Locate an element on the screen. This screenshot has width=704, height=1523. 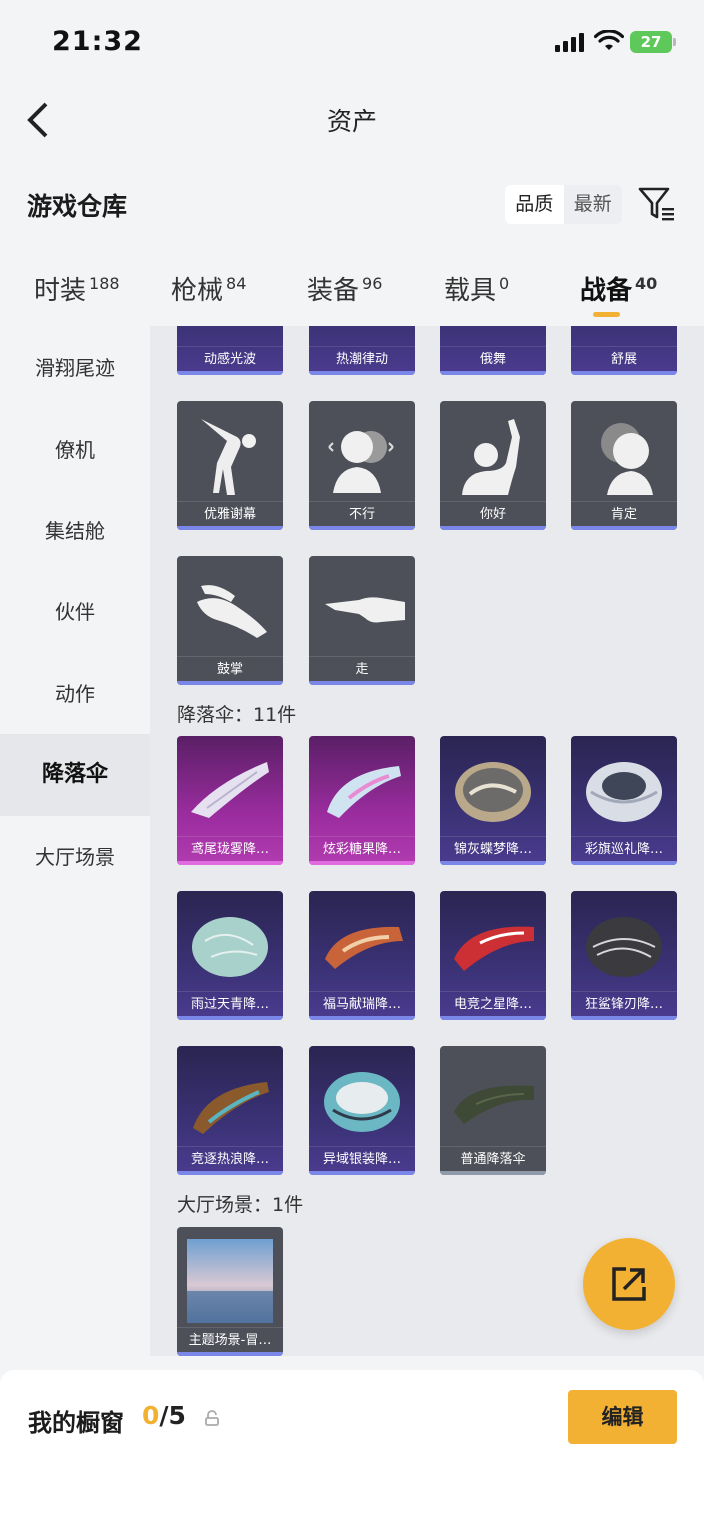
nav-bar: 资产 is located at coordinates (352, 121).